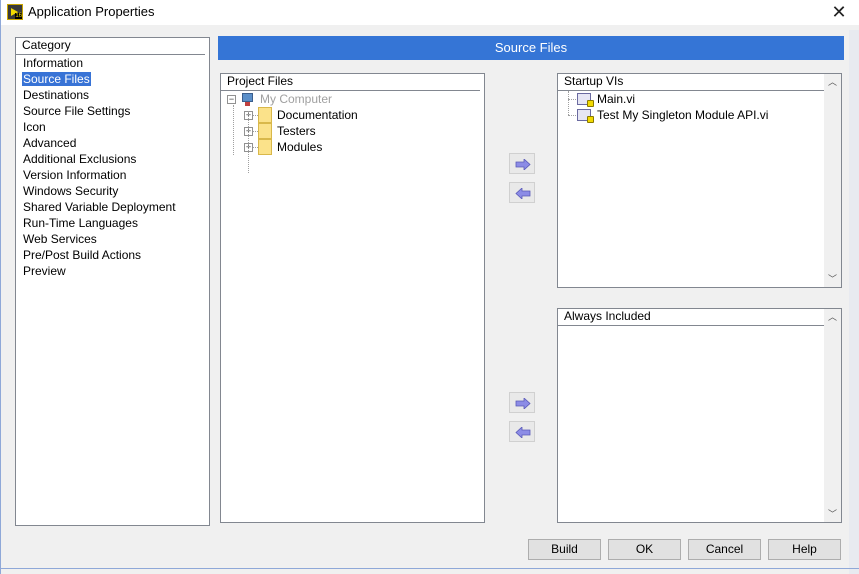  I want to click on startup-vi-label: Test My Singleton Module API.vi, so click(683, 115).